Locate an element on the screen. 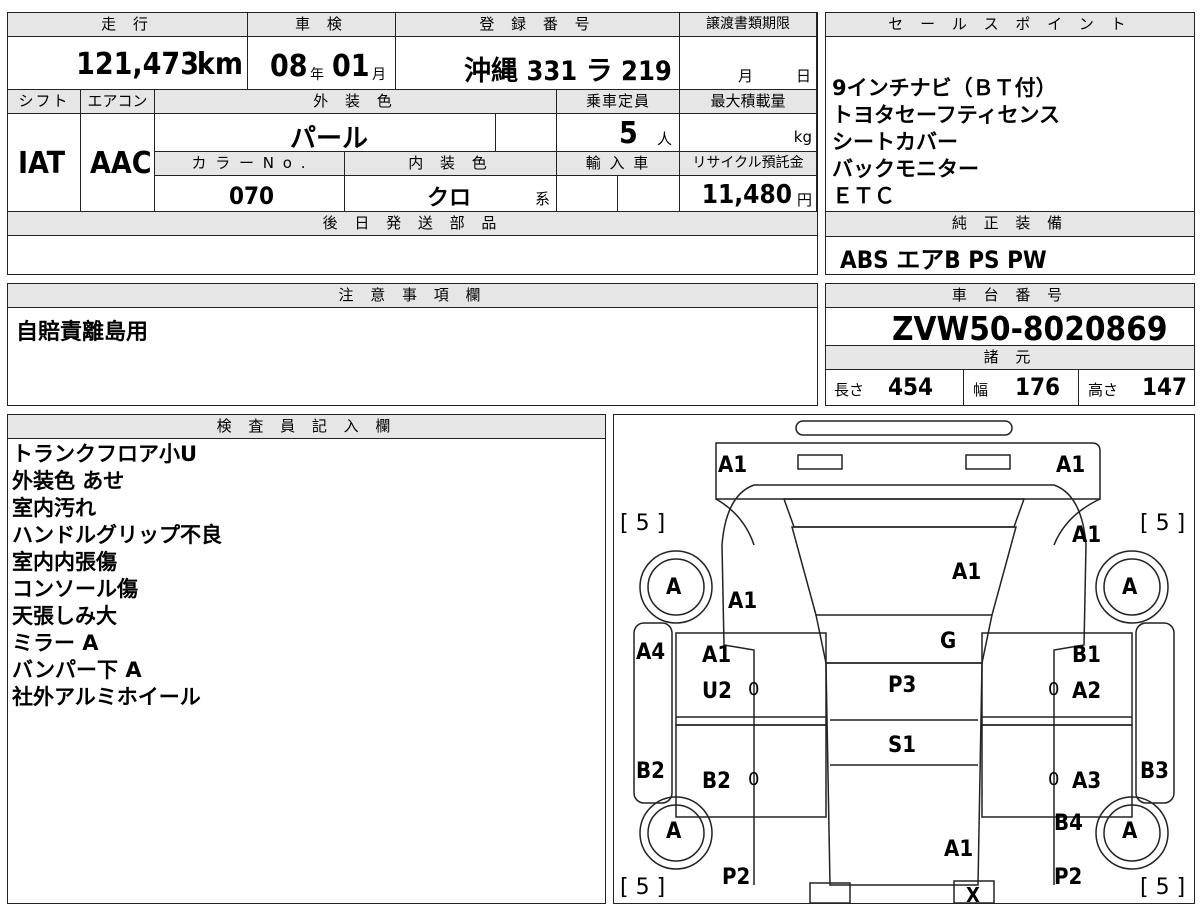 This screenshot has width=1200, height=907. sales-point-item: トヨタセーフティセンス is located at coordinates (946, 115).